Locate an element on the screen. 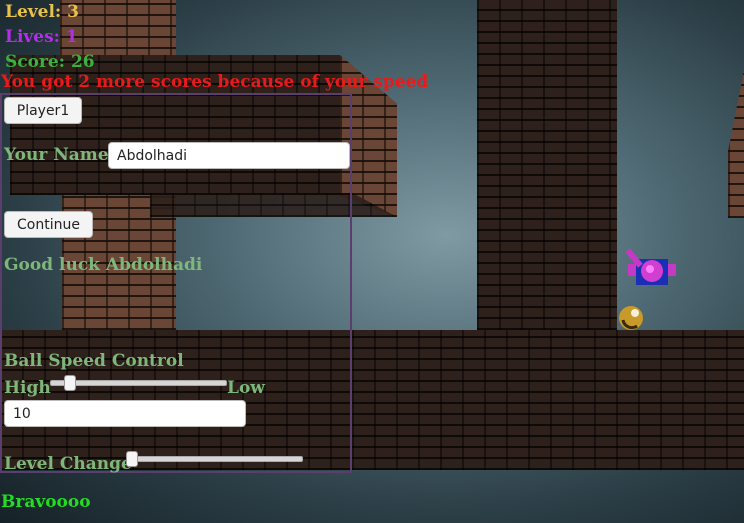 The height and width of the screenshot is (523, 744). level-indicator: Level: 3 is located at coordinates (42, 12).